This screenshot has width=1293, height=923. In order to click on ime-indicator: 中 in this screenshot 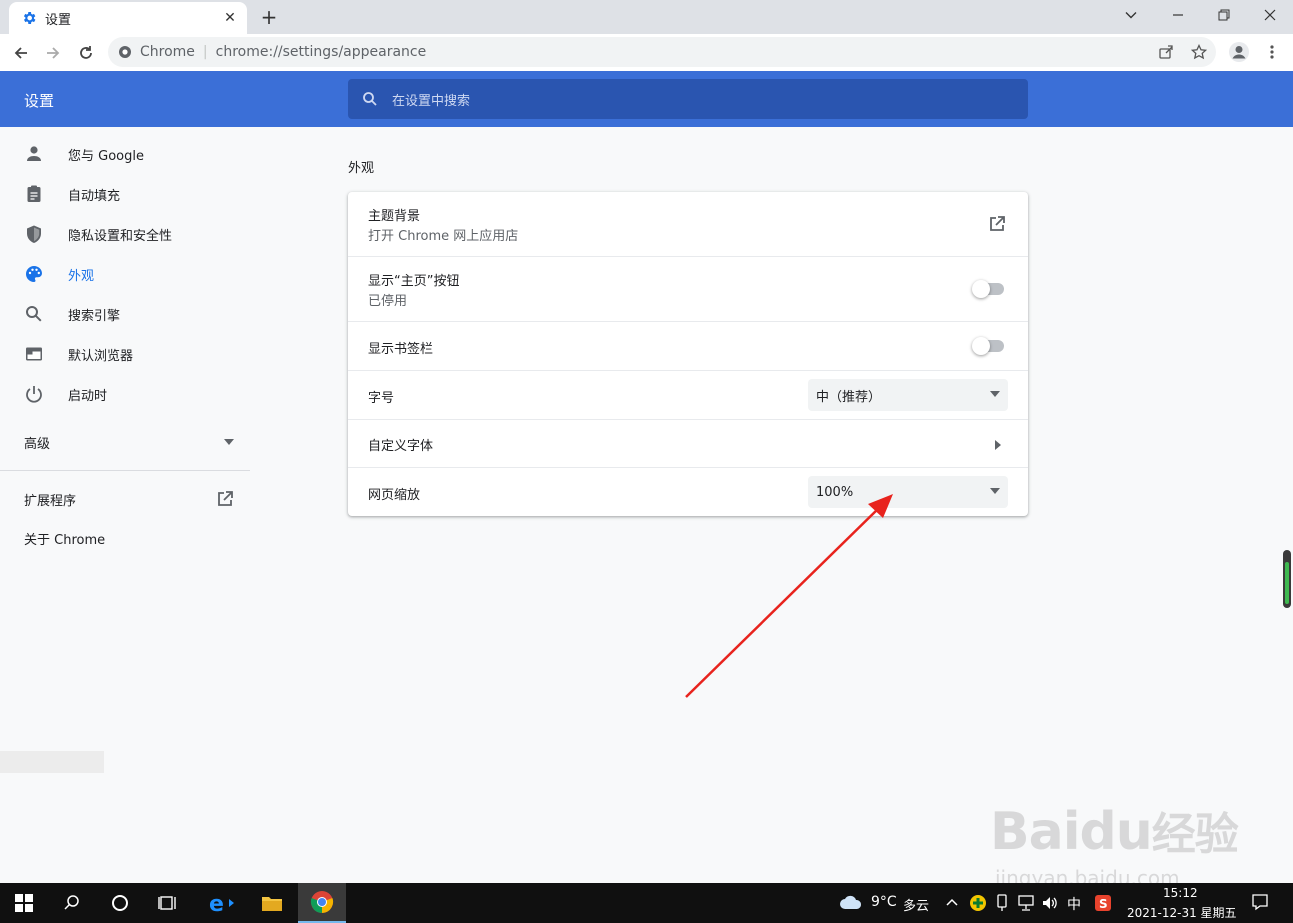, I will do `click(1074, 904)`.